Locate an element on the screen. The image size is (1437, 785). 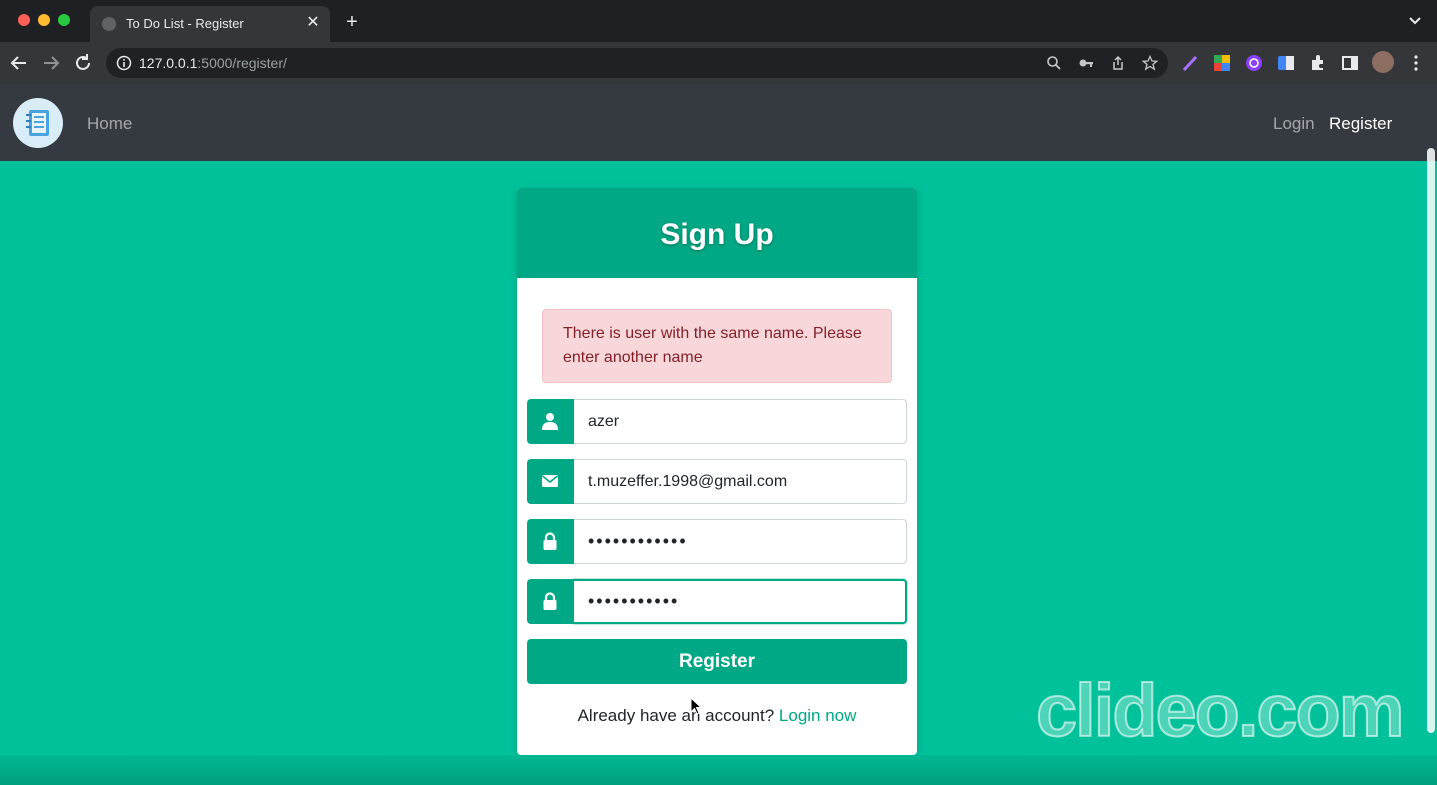
register-button: Register is located at coordinates (717, 661).